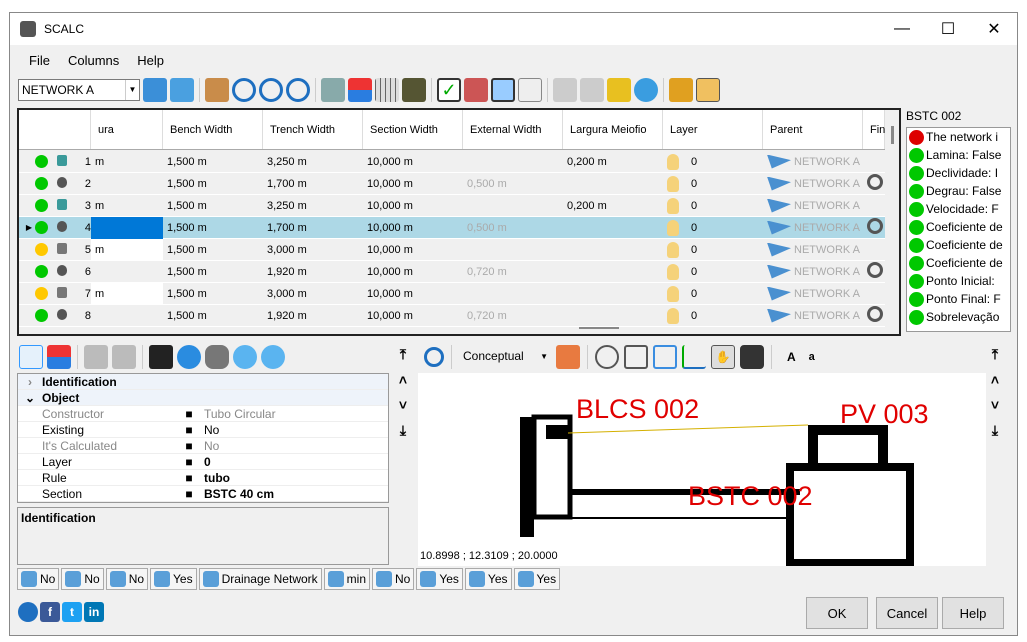 The width and height of the screenshot is (1027, 642). Describe the element at coordinates (127, 249) in the screenshot. I see `cell-ura: m` at that location.